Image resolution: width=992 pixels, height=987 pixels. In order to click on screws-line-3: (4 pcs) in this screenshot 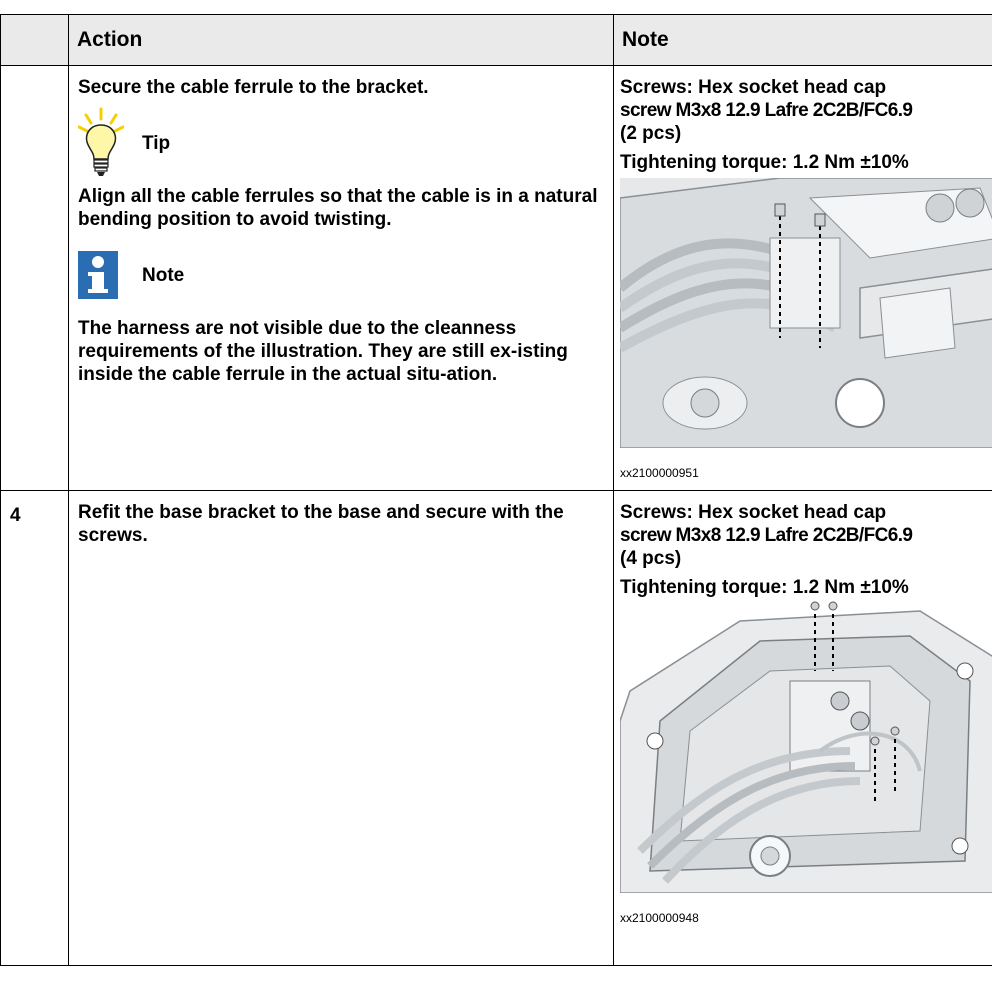, I will do `click(651, 558)`.